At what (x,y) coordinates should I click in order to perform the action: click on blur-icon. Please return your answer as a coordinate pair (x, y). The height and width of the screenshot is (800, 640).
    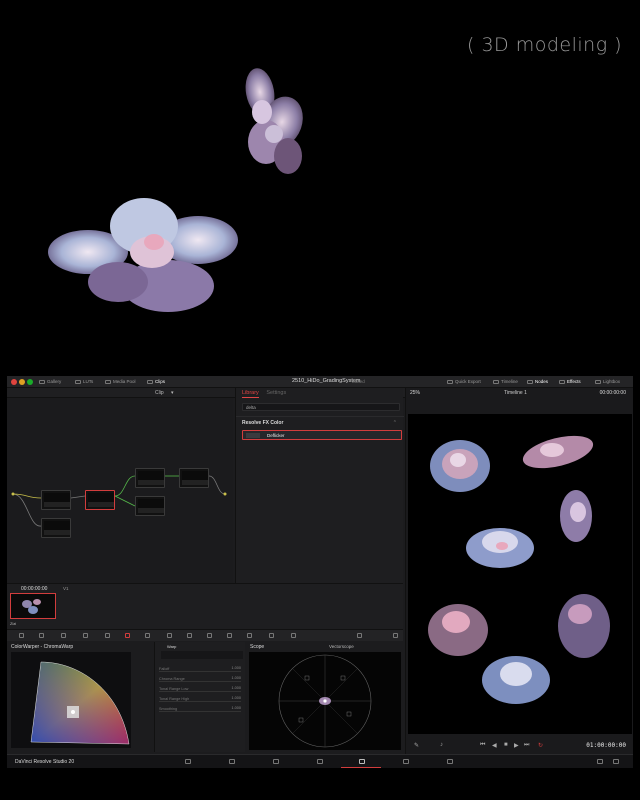
    Looking at the image, I should click on (229, 635).